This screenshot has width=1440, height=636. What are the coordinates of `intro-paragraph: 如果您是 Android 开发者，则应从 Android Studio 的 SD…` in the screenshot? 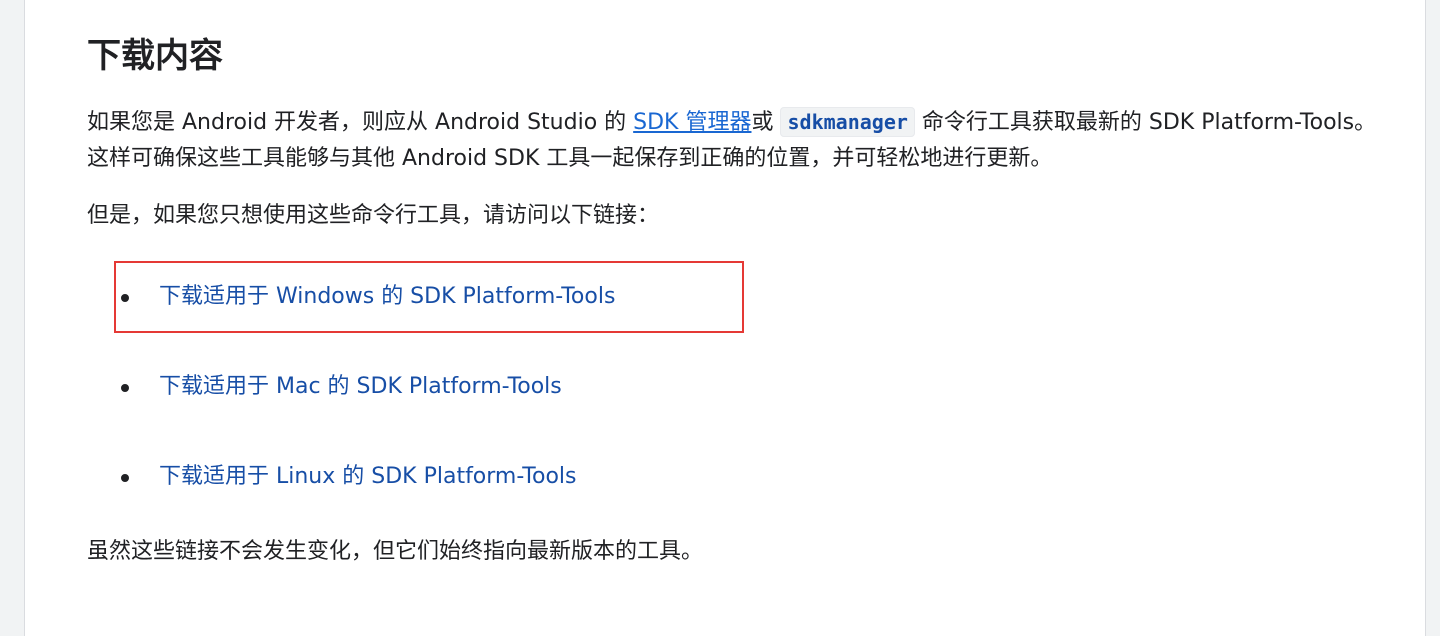 It's located at (732, 140).